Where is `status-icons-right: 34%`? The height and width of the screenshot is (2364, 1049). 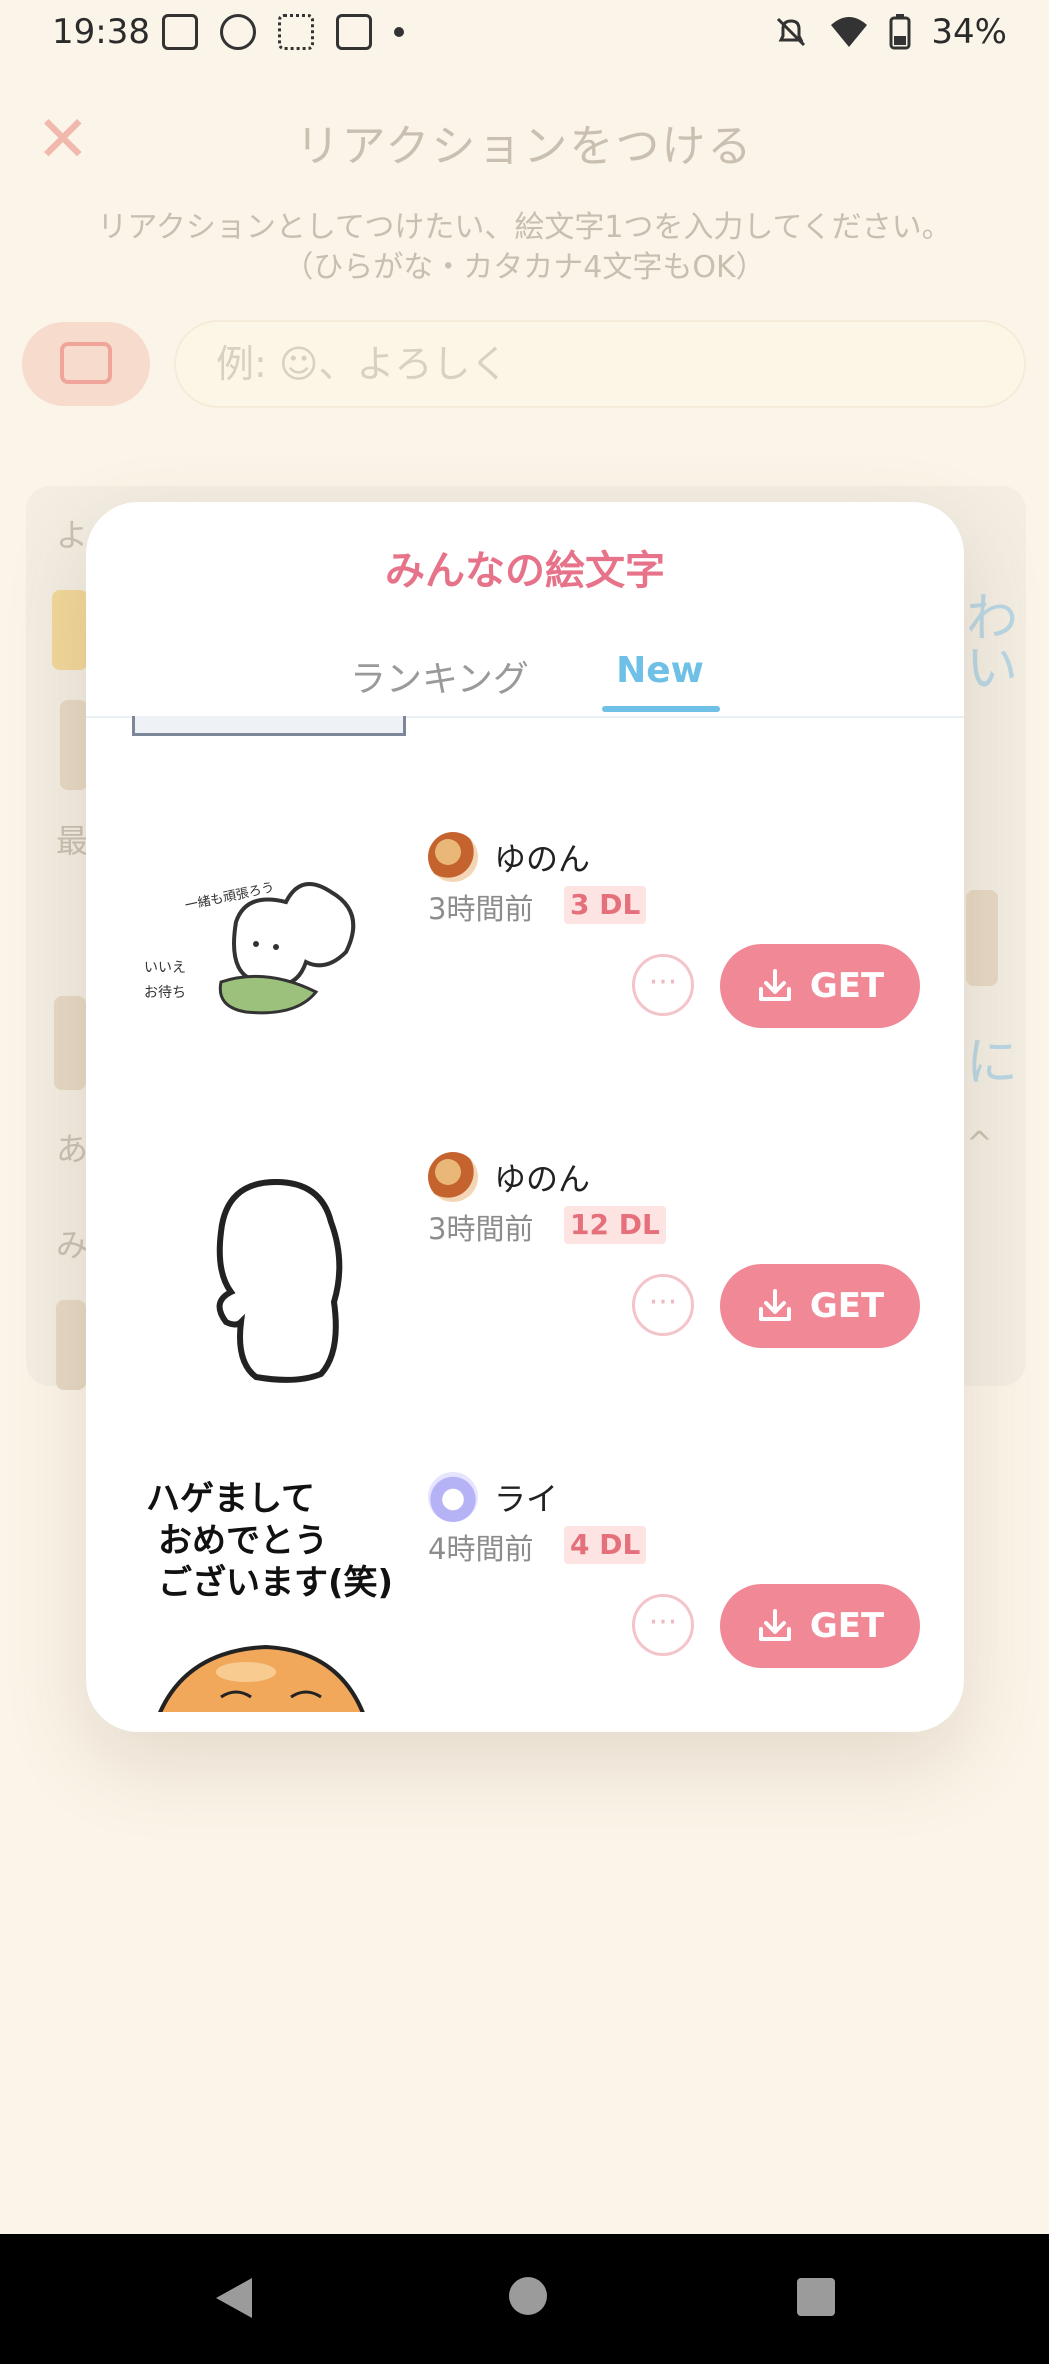 status-icons-right: 34% is located at coordinates (890, 32).